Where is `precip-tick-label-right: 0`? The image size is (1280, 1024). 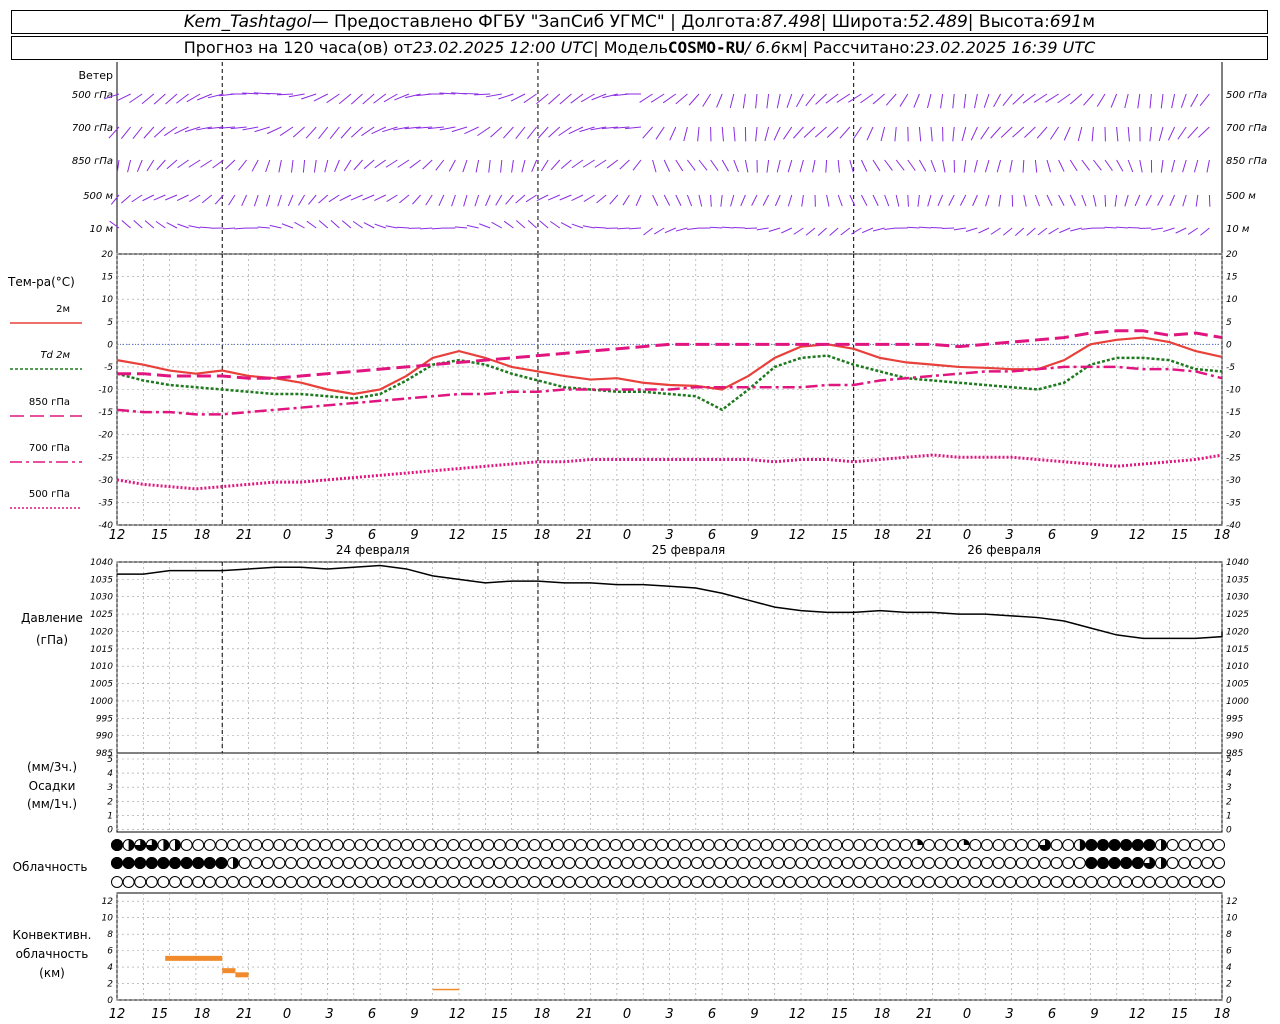
precip-tick-label-right: 0 is located at coordinates (1229, 831).